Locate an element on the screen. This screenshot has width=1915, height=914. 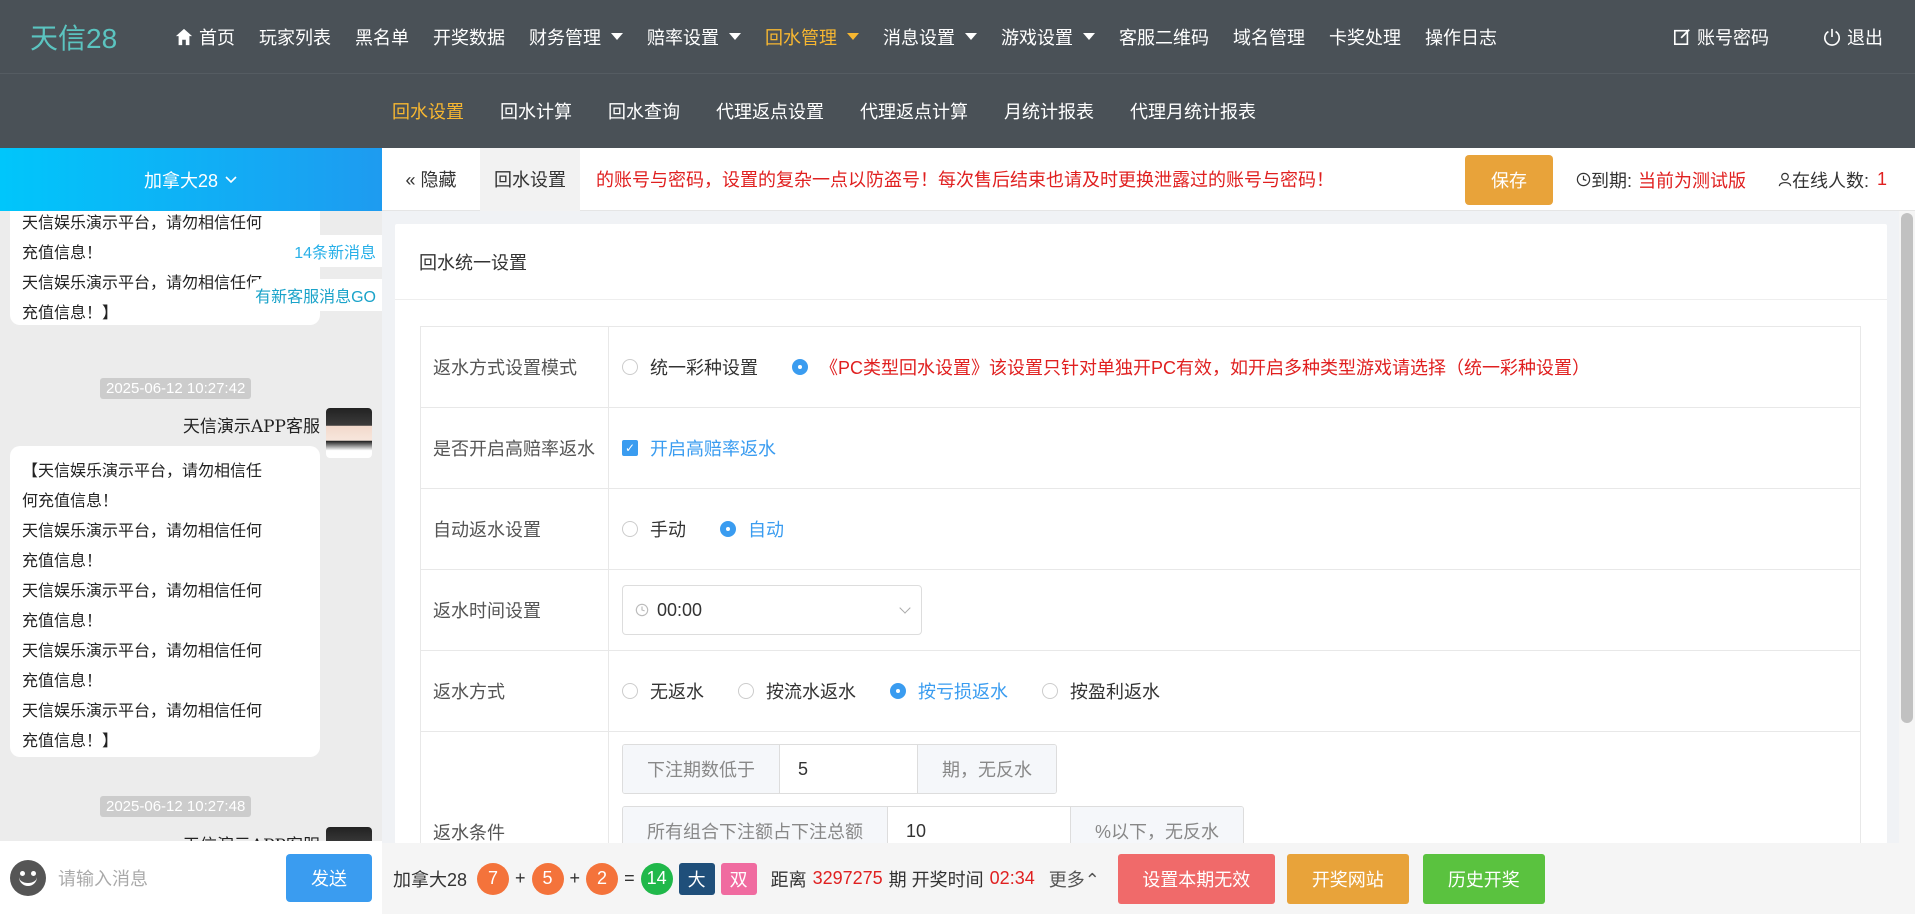
nav-stuck-draw: 卡奖处理 is located at coordinates (1365, 36).